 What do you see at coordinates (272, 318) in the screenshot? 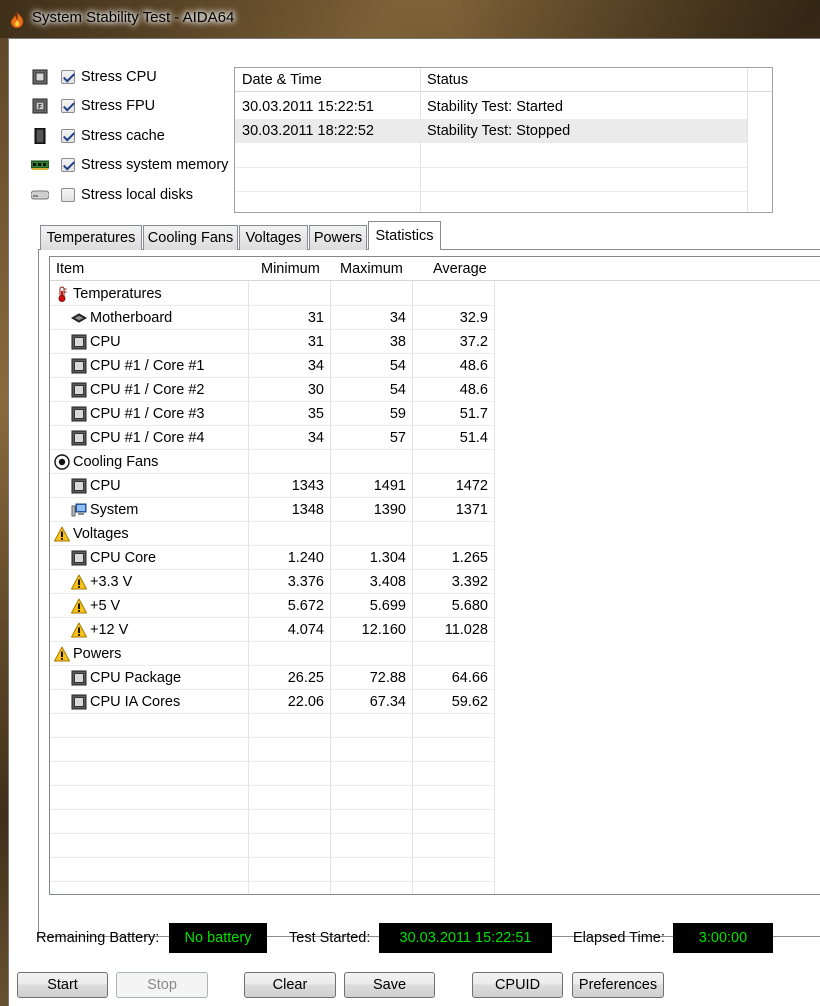
I see `table-row: Motherboard 31 34 32.9` at bounding box center [272, 318].